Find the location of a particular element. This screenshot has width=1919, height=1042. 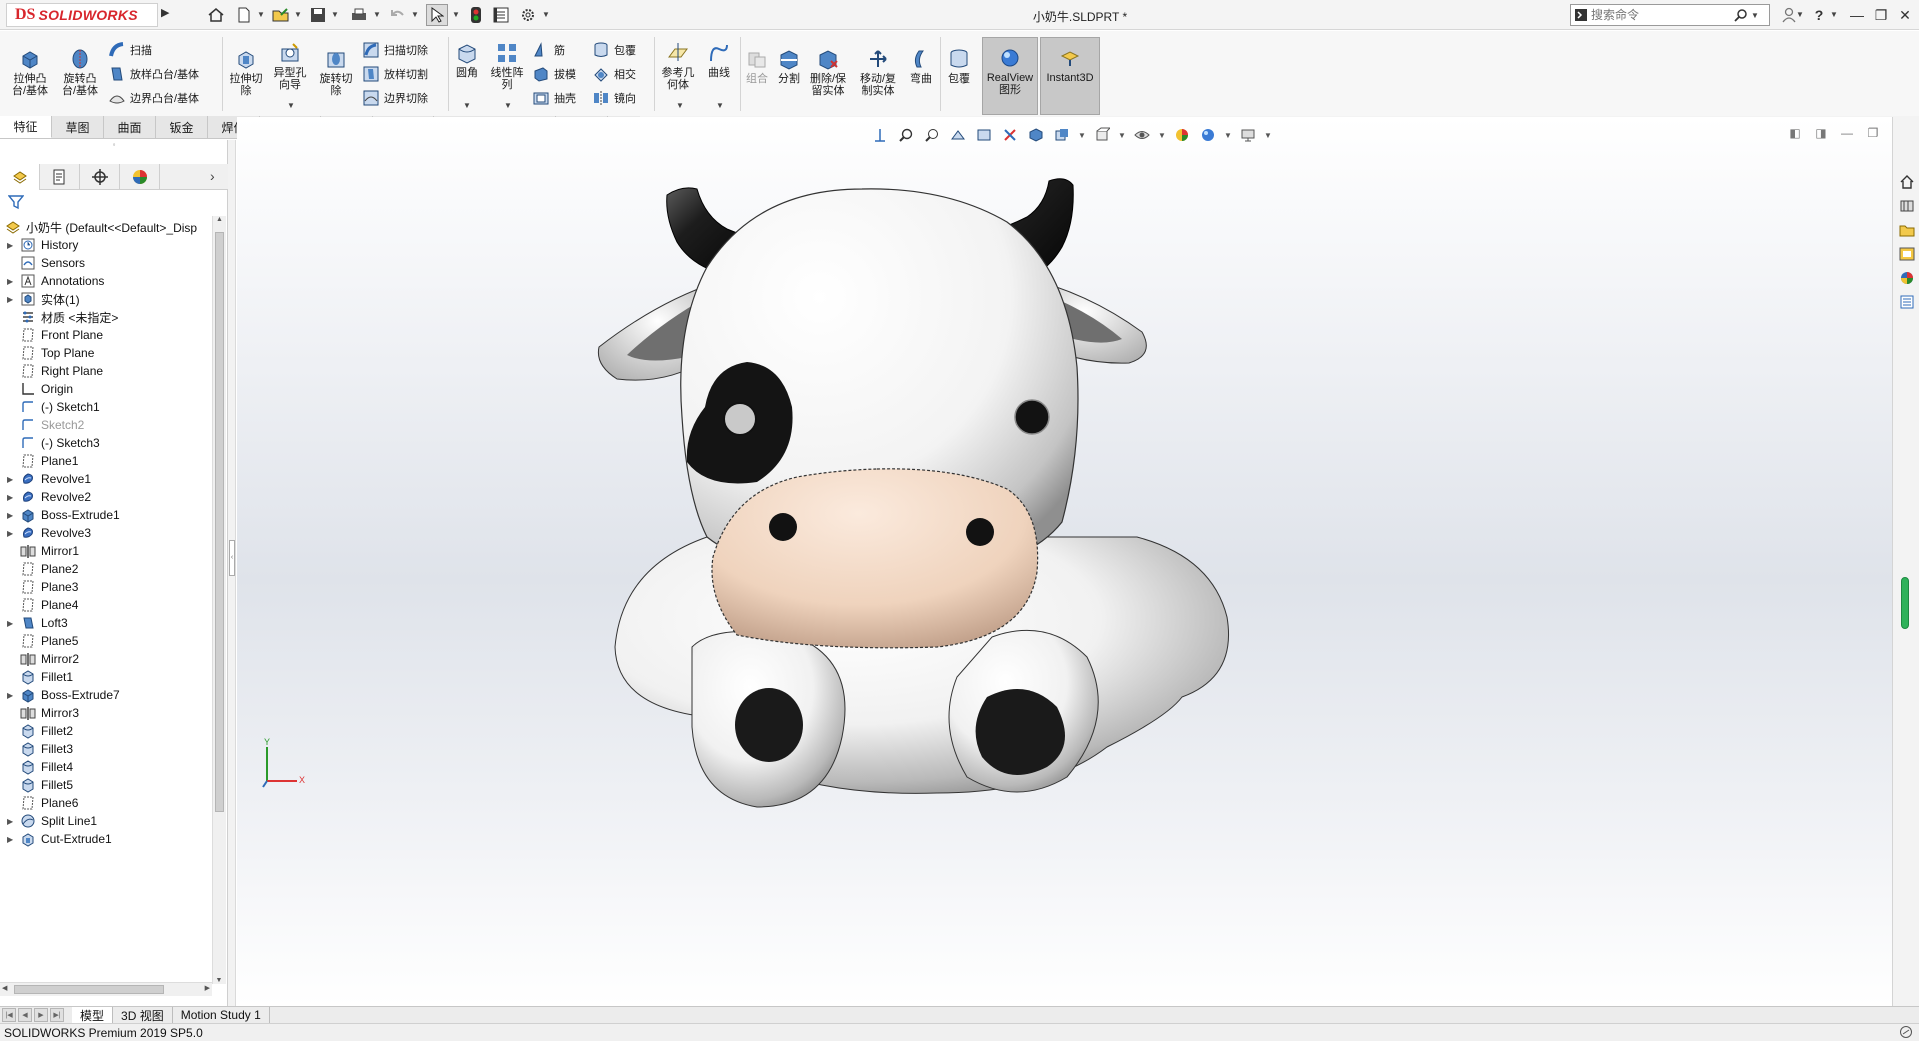

linear-pattern-dropdown-icon: ▼ is located at coordinates (508, 105).